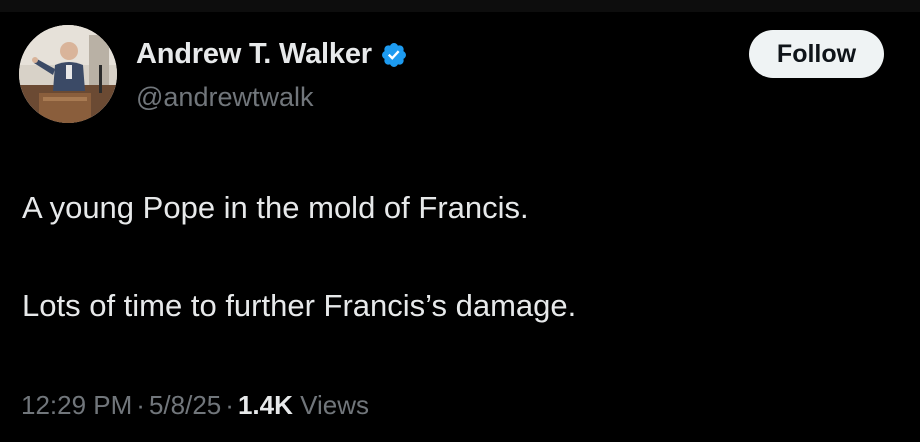 The height and width of the screenshot is (442, 920). What do you see at coordinates (334, 405) in the screenshot?
I see `views-label: Views` at bounding box center [334, 405].